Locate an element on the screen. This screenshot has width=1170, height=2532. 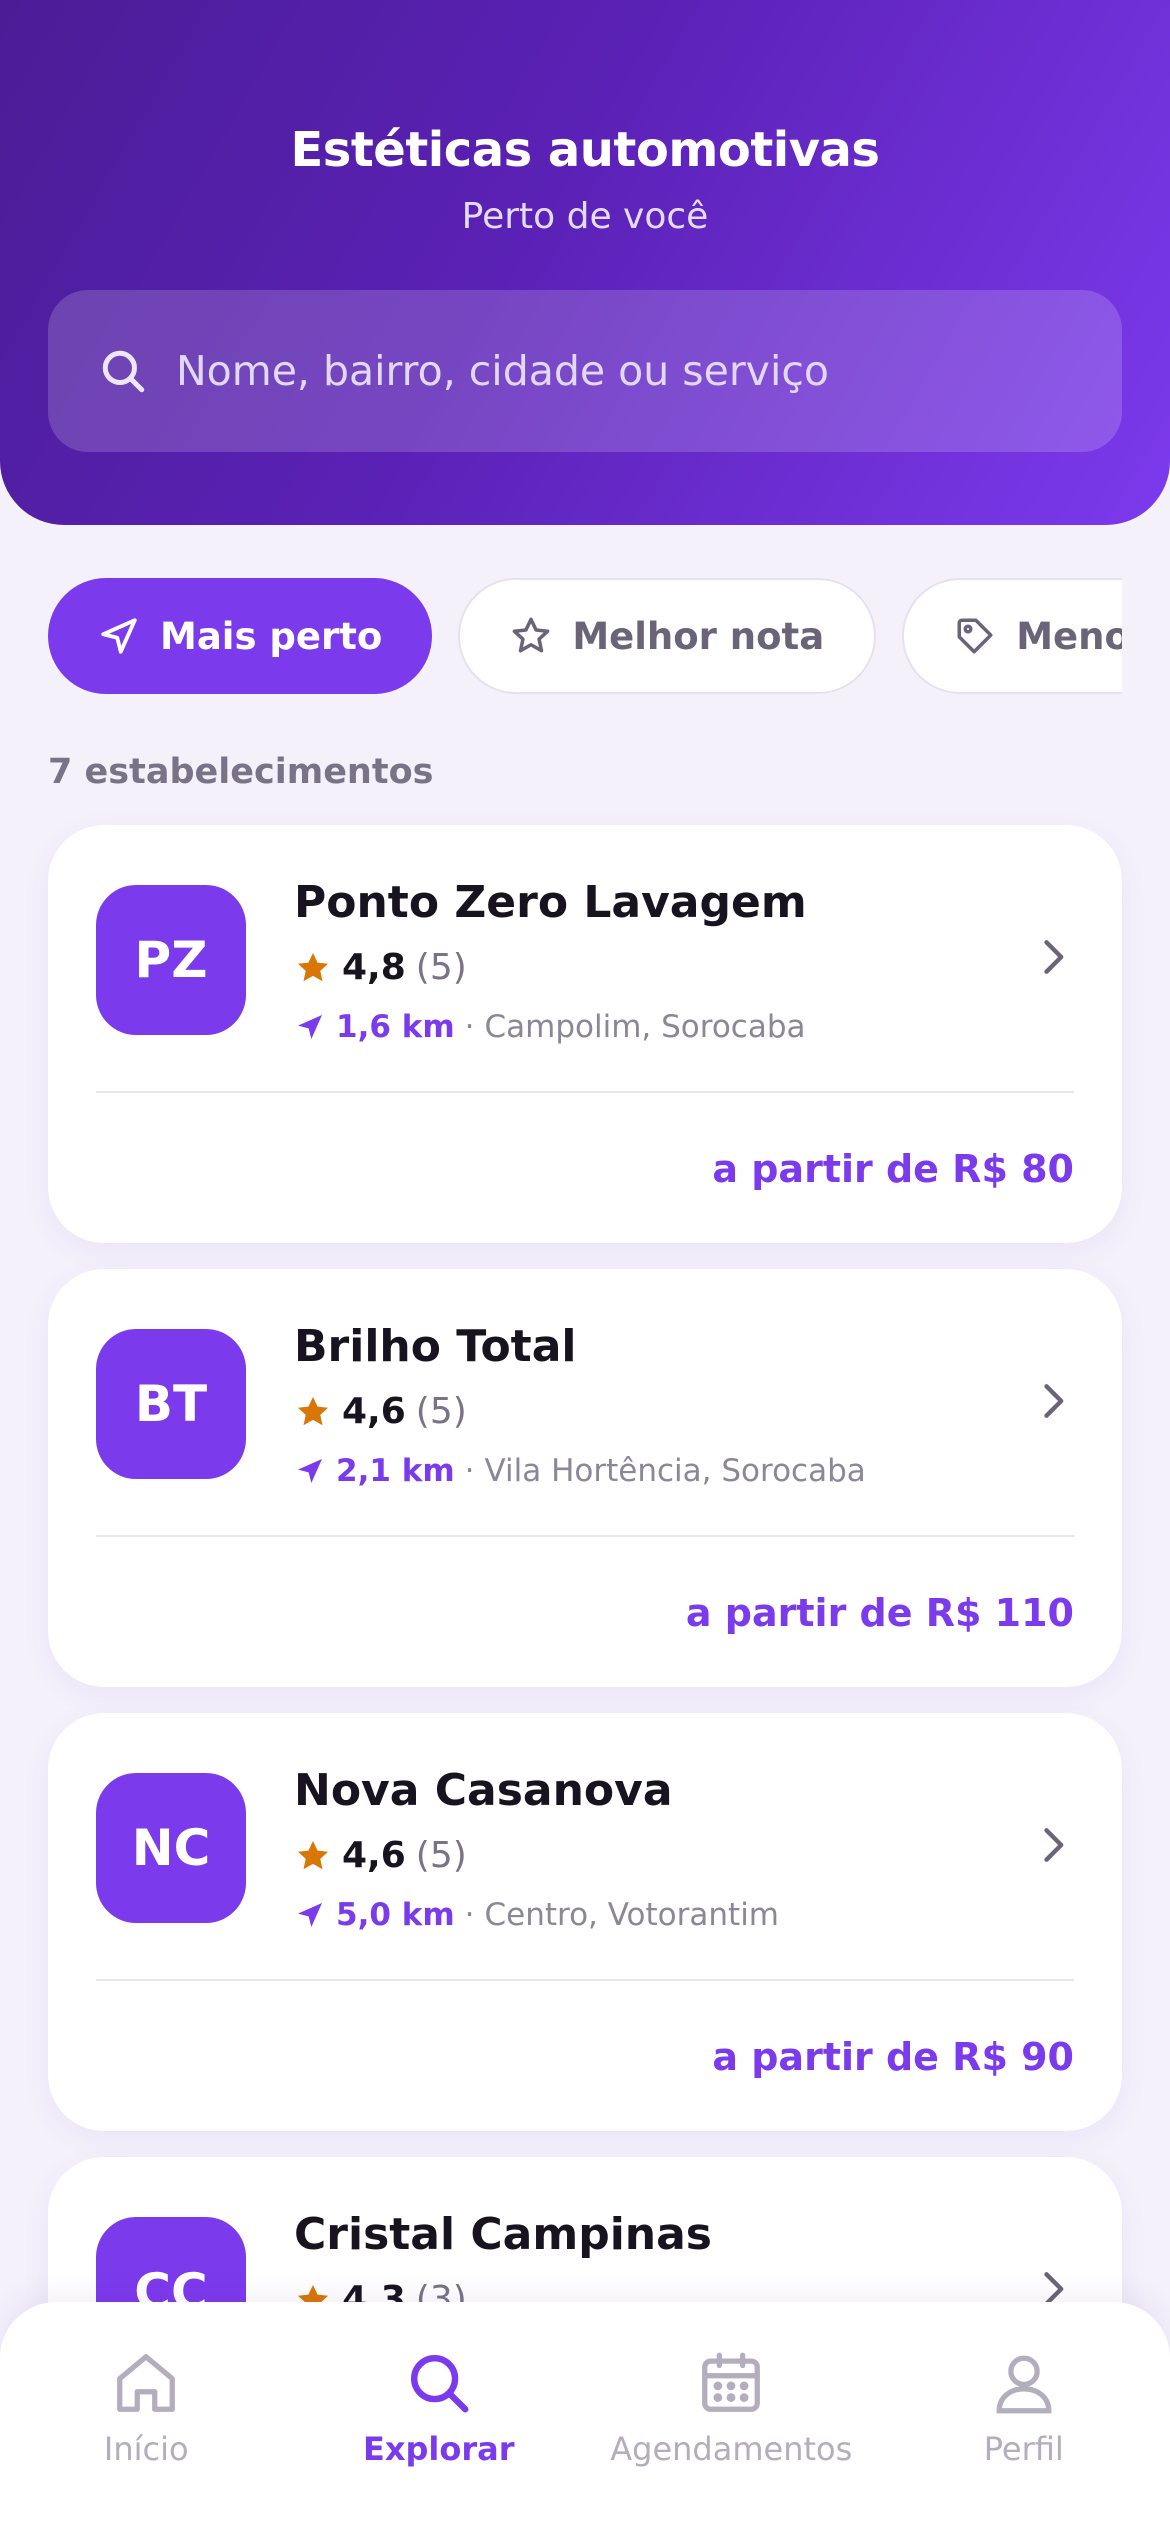
starting-price: a partir de R$ 80 is located at coordinates (893, 1169).